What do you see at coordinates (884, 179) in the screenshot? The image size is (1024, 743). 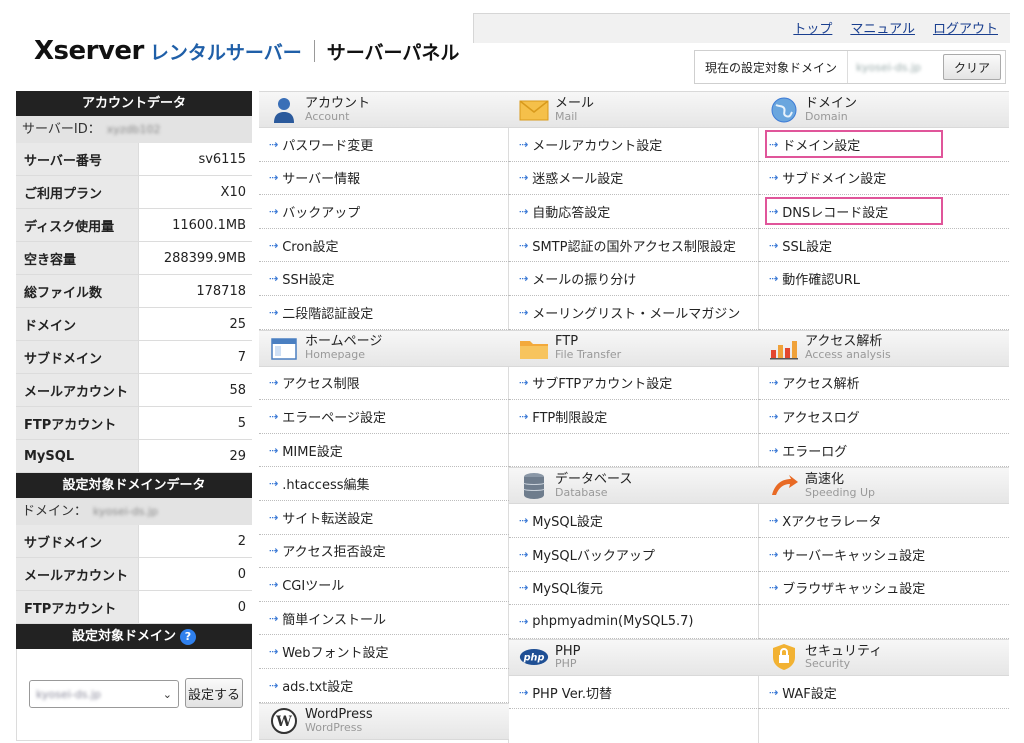 I see `menu-item: ⇢ サブドメイン設定` at bounding box center [884, 179].